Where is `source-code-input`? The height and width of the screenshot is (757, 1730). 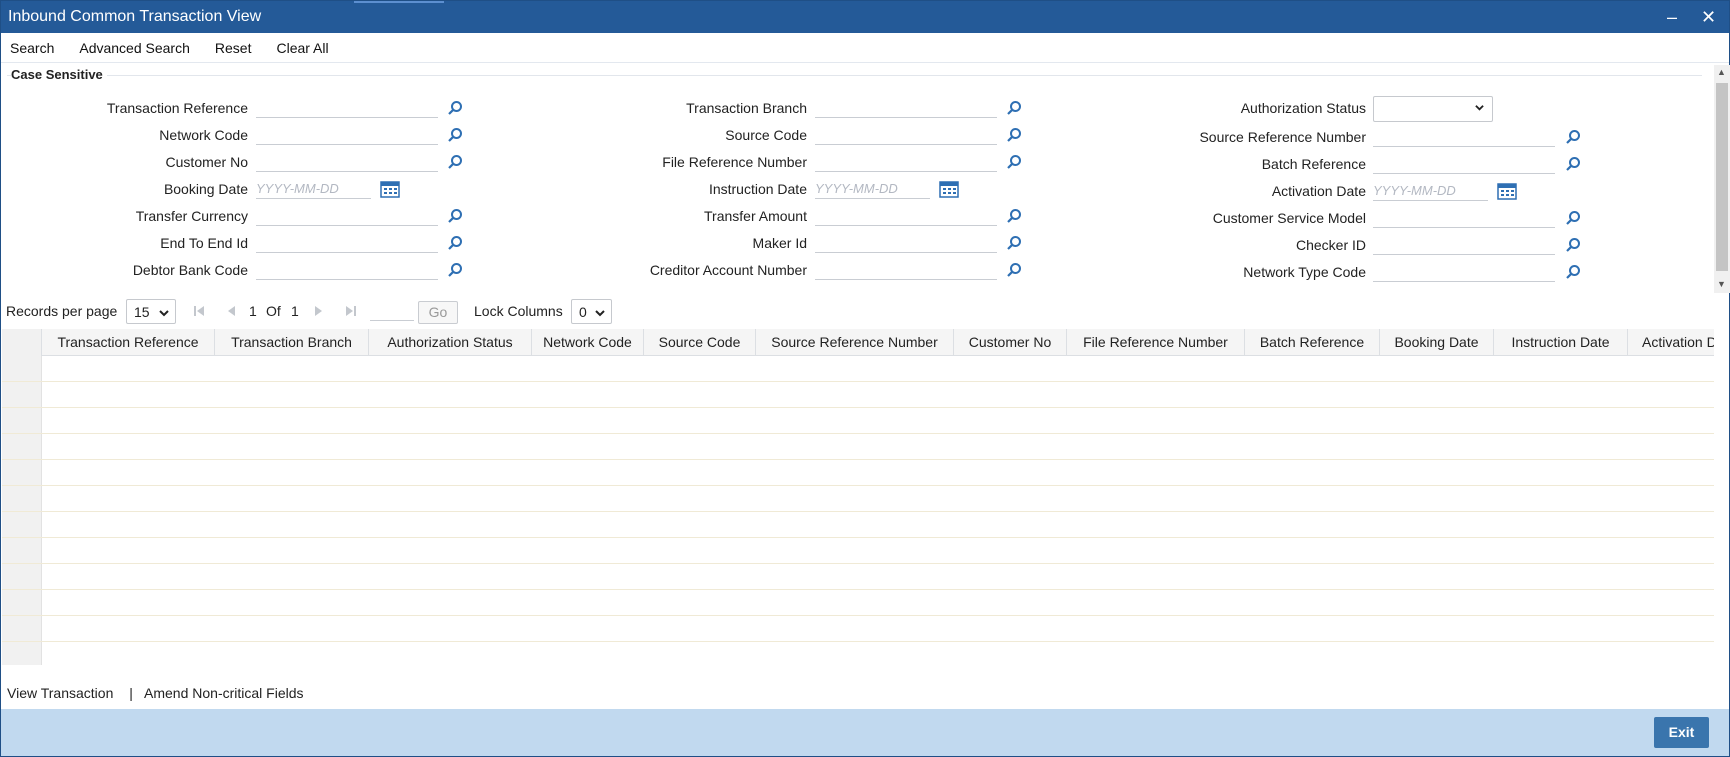
source-code-input is located at coordinates (906, 135).